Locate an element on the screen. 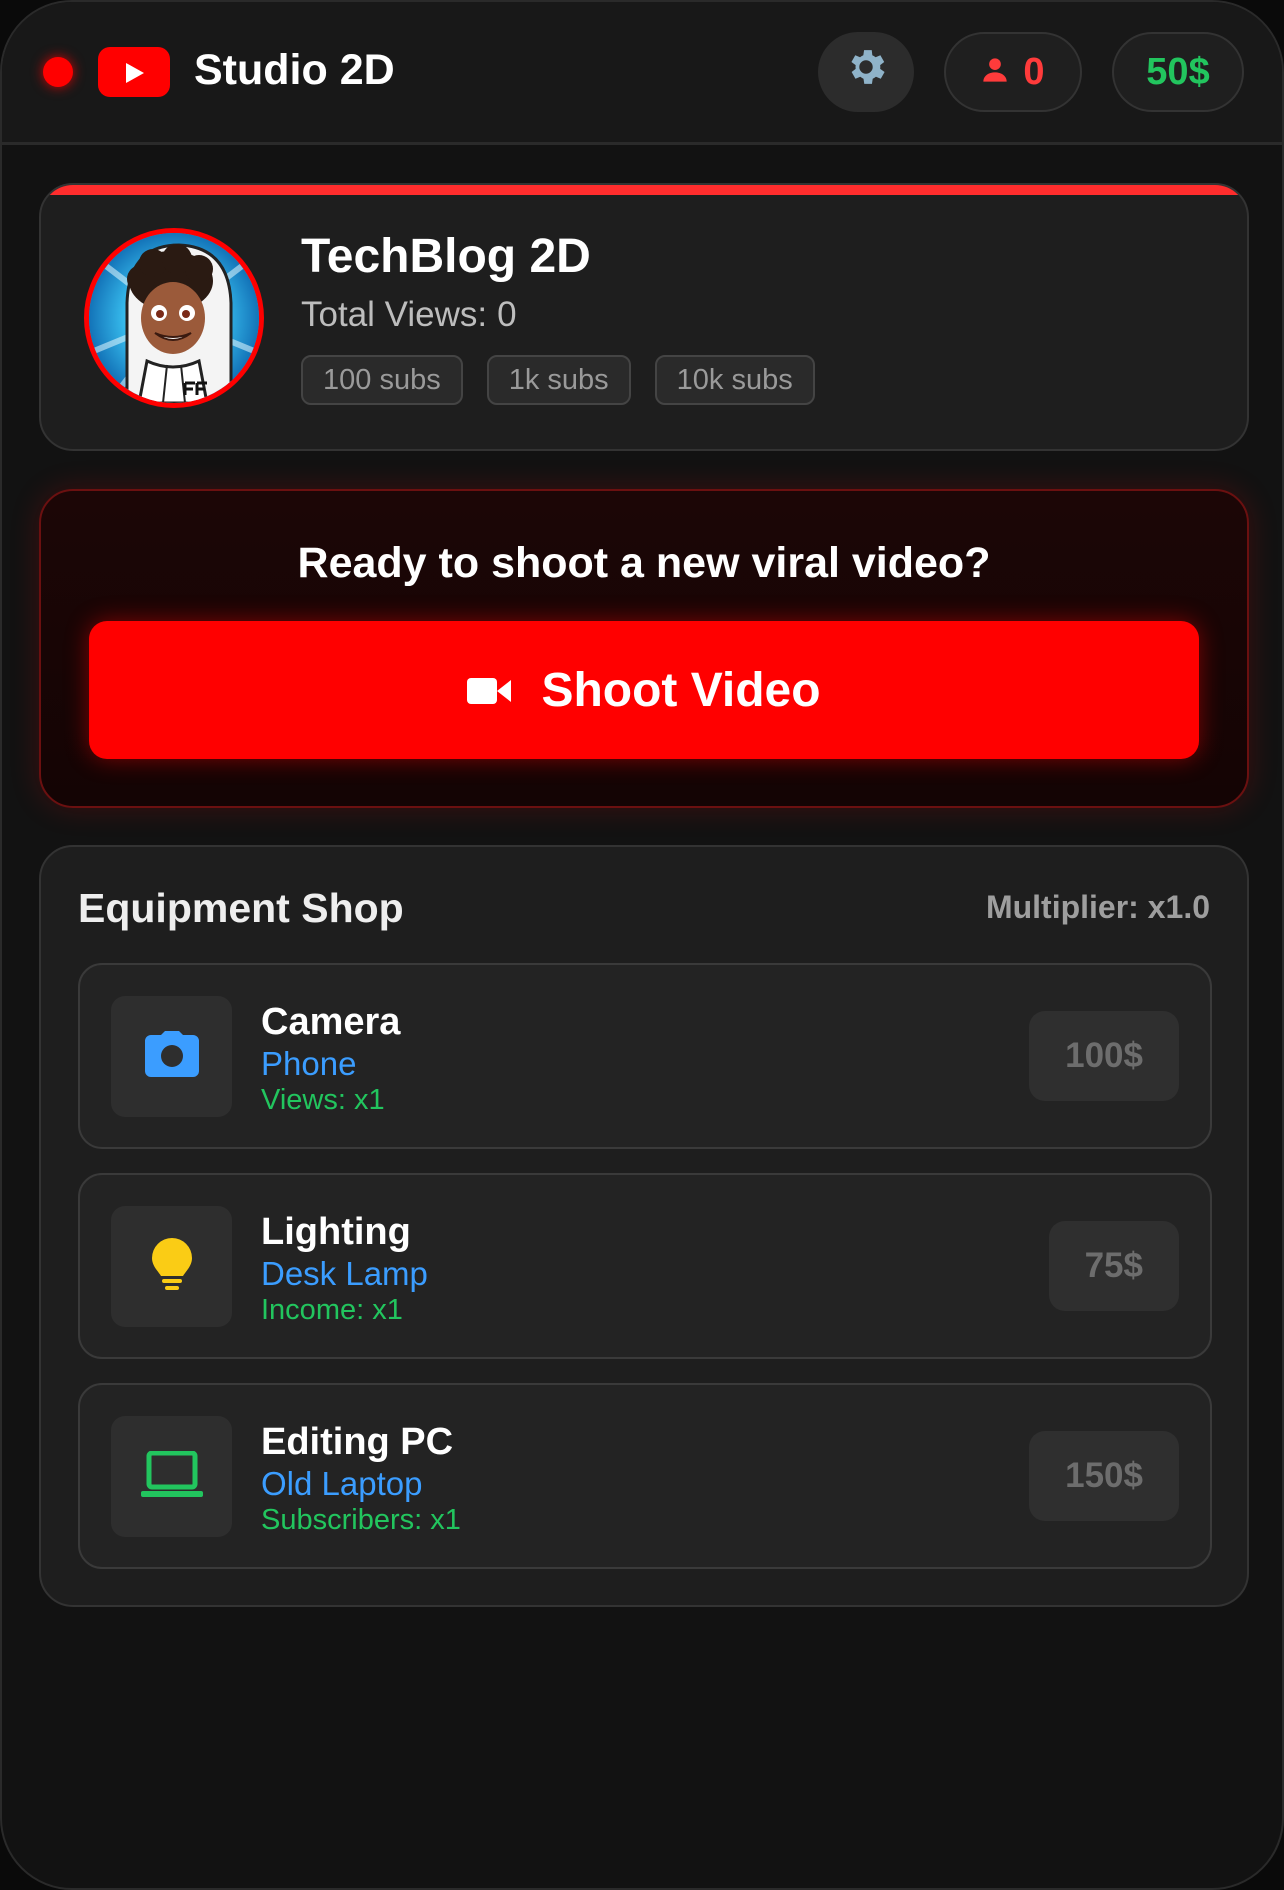  buy-camera-button: 100$ is located at coordinates (1104, 1056).